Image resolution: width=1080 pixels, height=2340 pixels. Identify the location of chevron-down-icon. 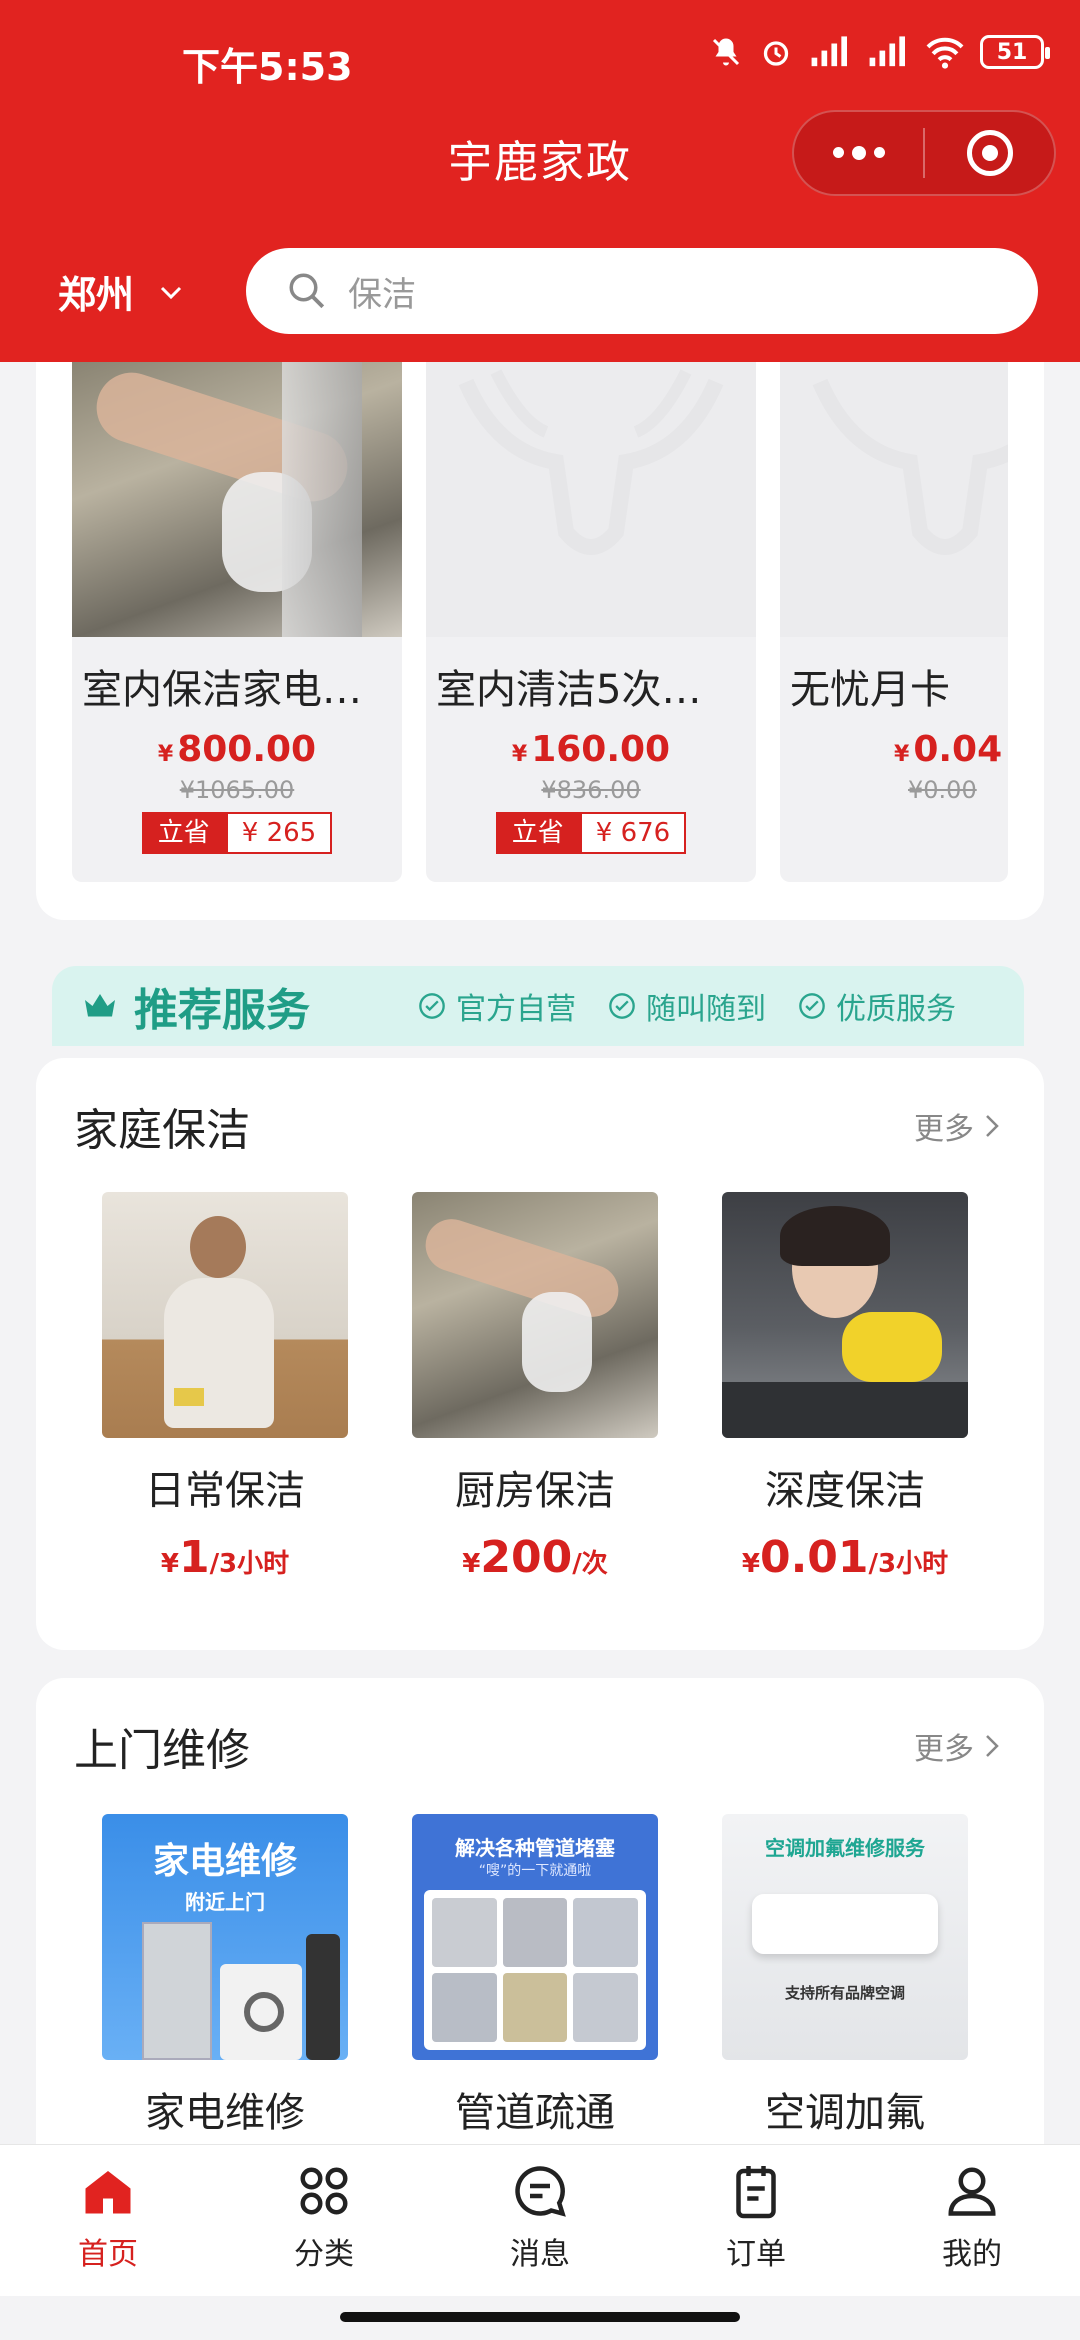
(171, 292).